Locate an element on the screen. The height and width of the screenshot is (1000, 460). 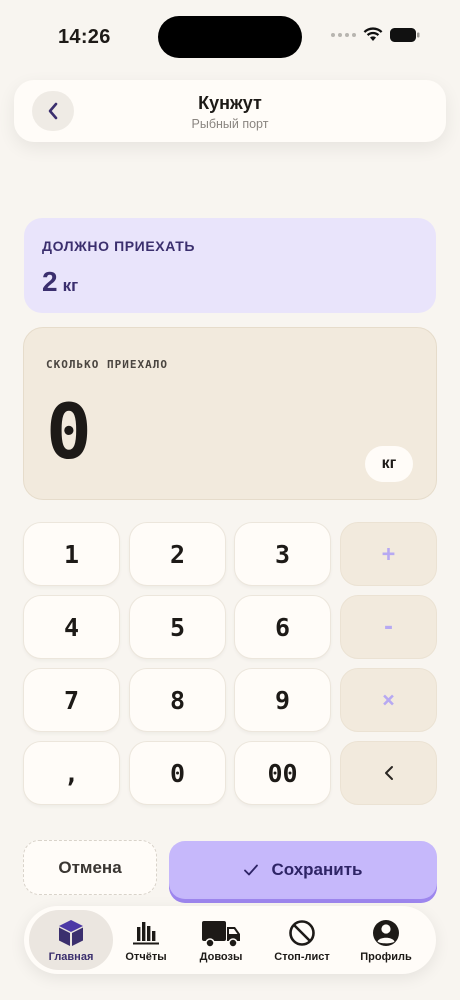
check-icon is located at coordinates (251, 870).